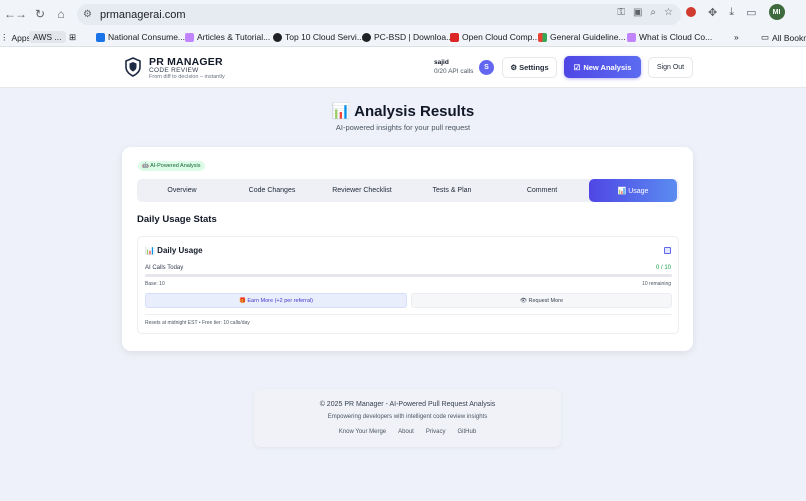  I want to click on document-icon: ☑, so click(577, 67).